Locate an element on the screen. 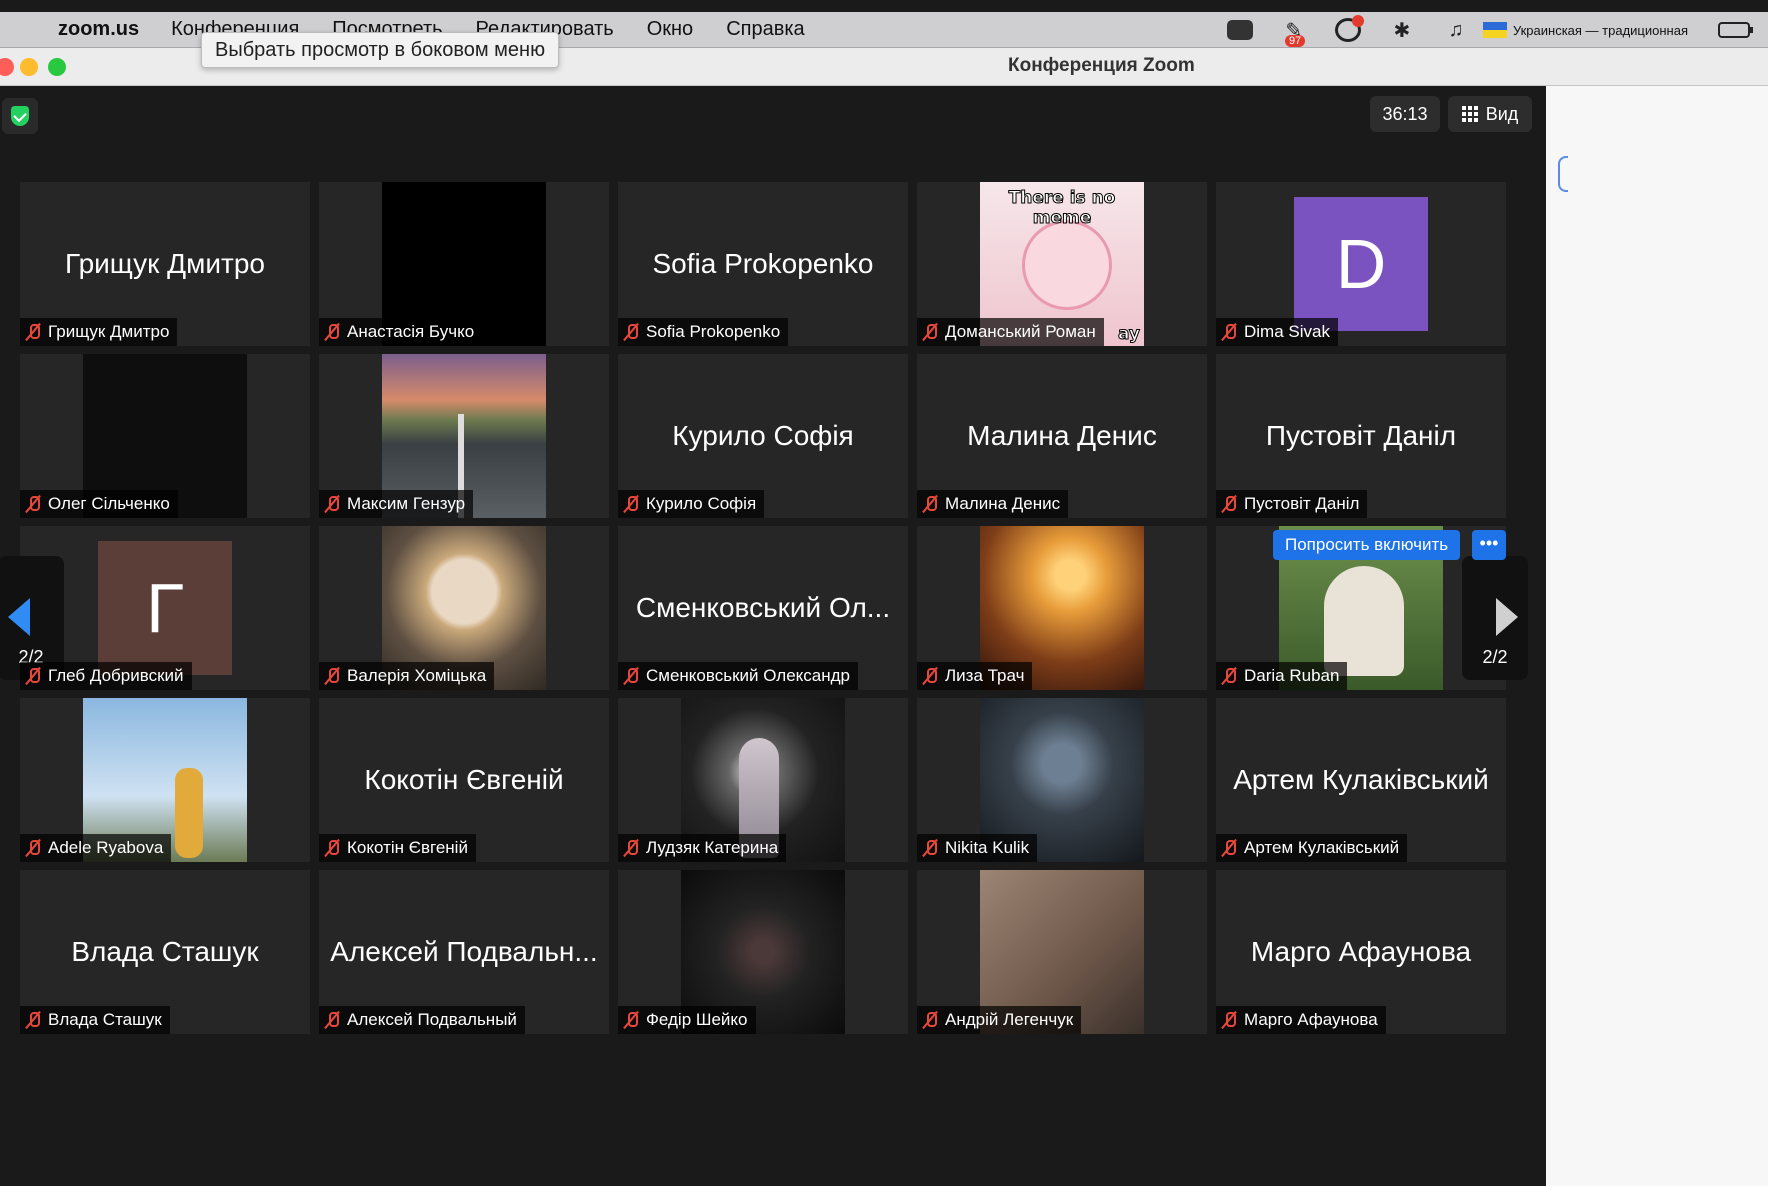 This screenshot has height=1186, width=1768. participant-tile: Кокотін Євгеній Кокотін Євгеній is located at coordinates (464, 780).